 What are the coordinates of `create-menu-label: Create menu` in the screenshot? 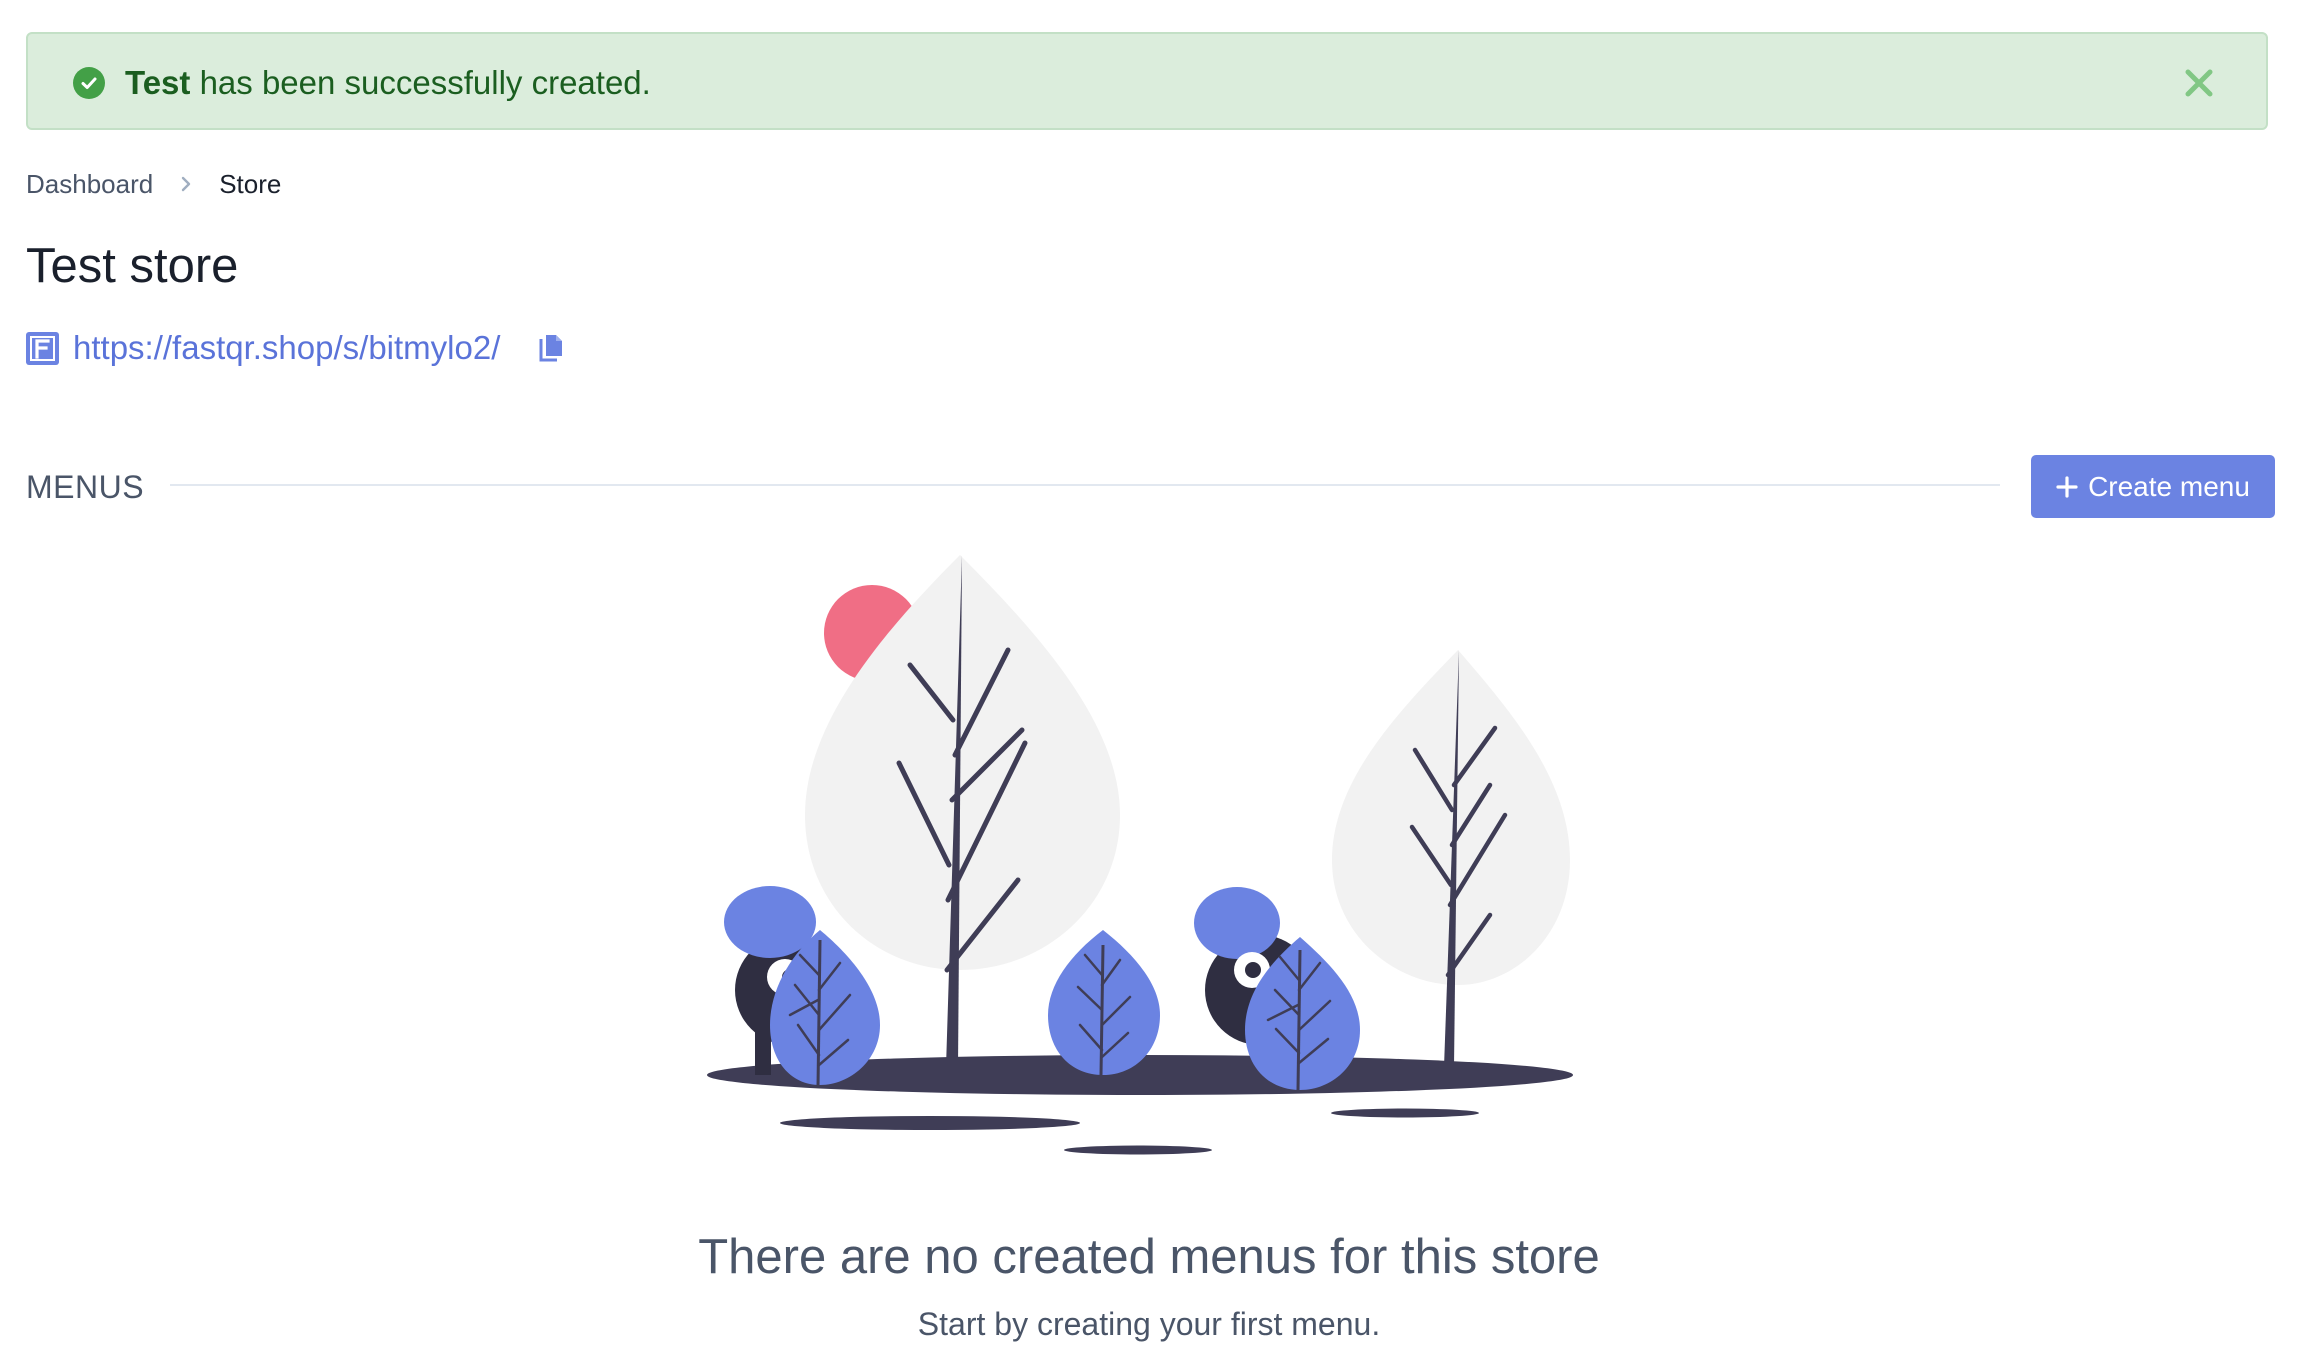 It's located at (2169, 486).